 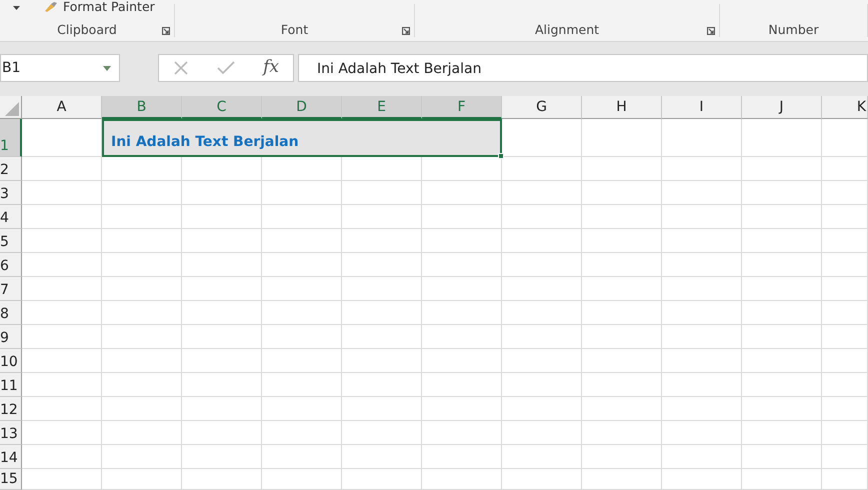 I want to click on checkmark-icon, so click(x=226, y=68).